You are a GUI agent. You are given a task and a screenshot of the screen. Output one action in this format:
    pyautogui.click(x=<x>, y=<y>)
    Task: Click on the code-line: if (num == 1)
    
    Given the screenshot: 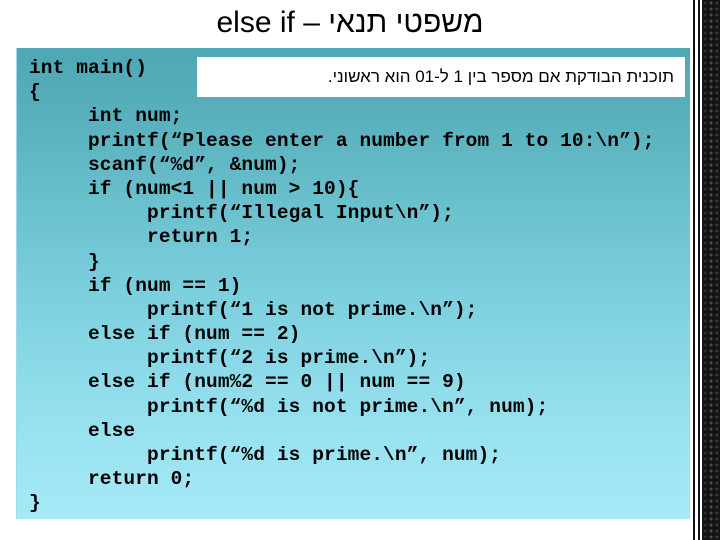 What is the action you would take?
    pyautogui.click(x=135, y=285)
    